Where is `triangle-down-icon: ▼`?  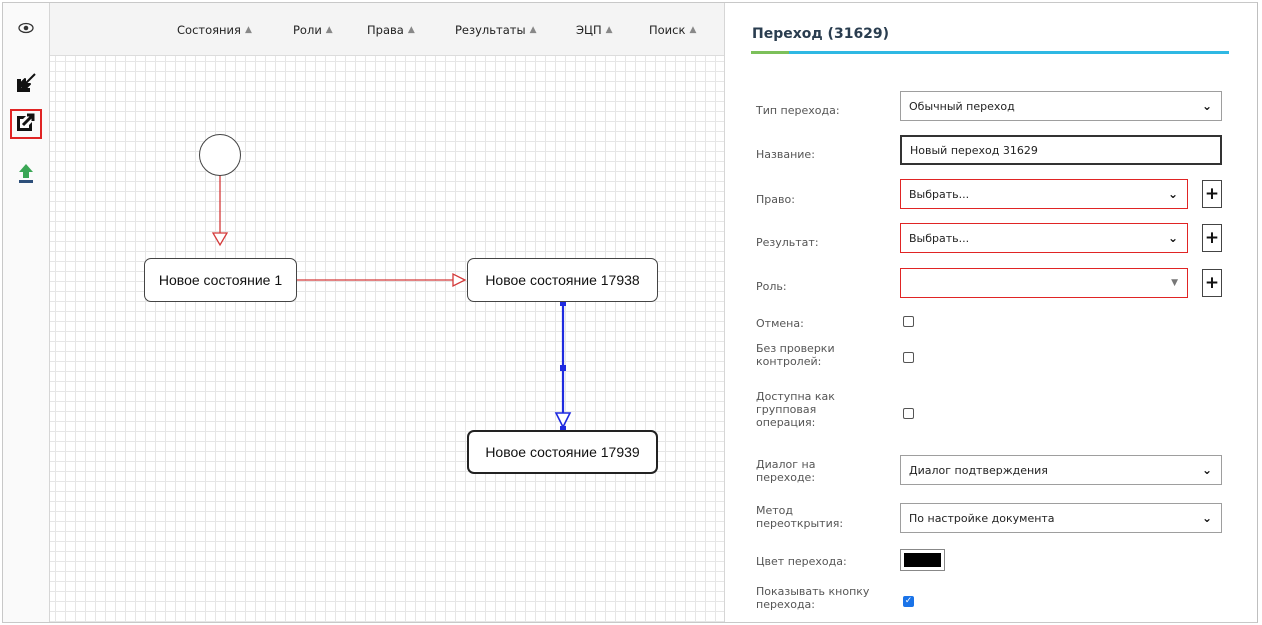 triangle-down-icon: ▼ is located at coordinates (1174, 283).